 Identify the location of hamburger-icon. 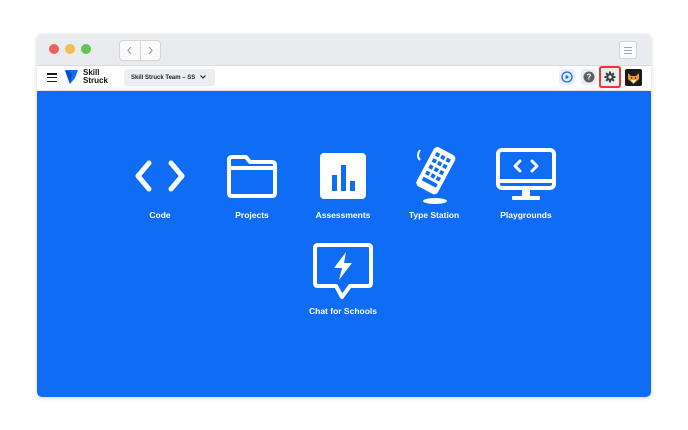
(52, 77).